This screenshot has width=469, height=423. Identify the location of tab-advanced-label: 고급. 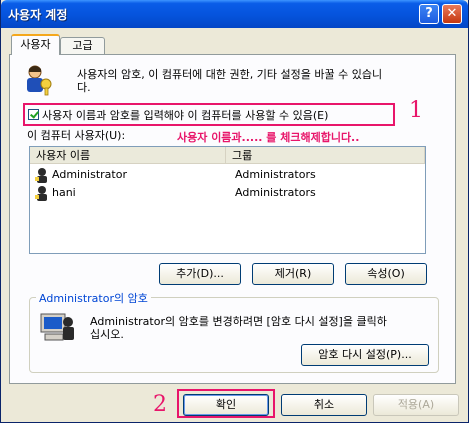
(82, 45).